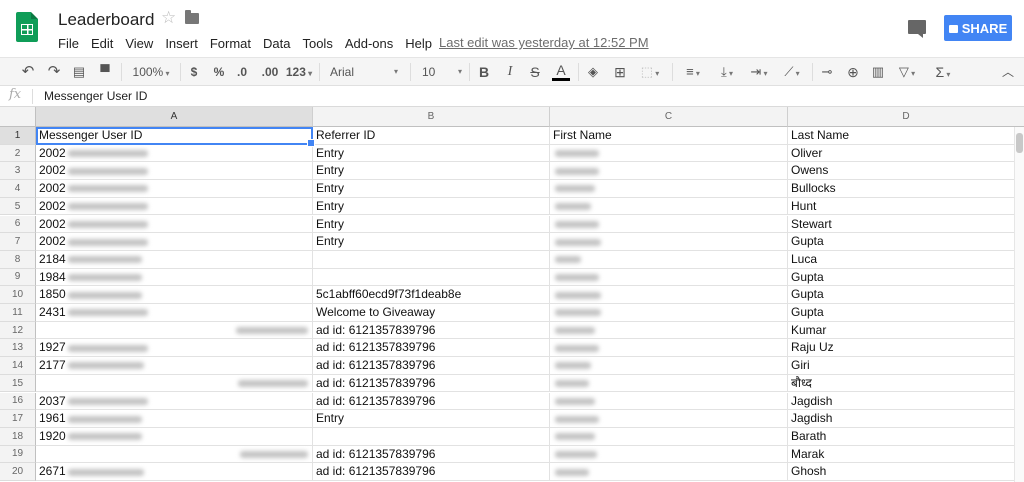 Image resolution: width=1024 pixels, height=482 pixels. I want to click on cell-a: 2671, so click(174, 472).